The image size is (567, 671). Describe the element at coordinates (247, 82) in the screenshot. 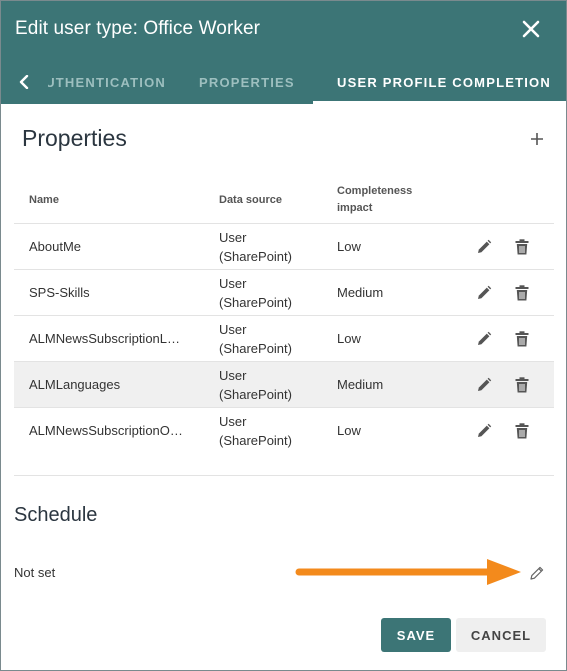

I see `tab-properties: PROPERTIES` at that location.